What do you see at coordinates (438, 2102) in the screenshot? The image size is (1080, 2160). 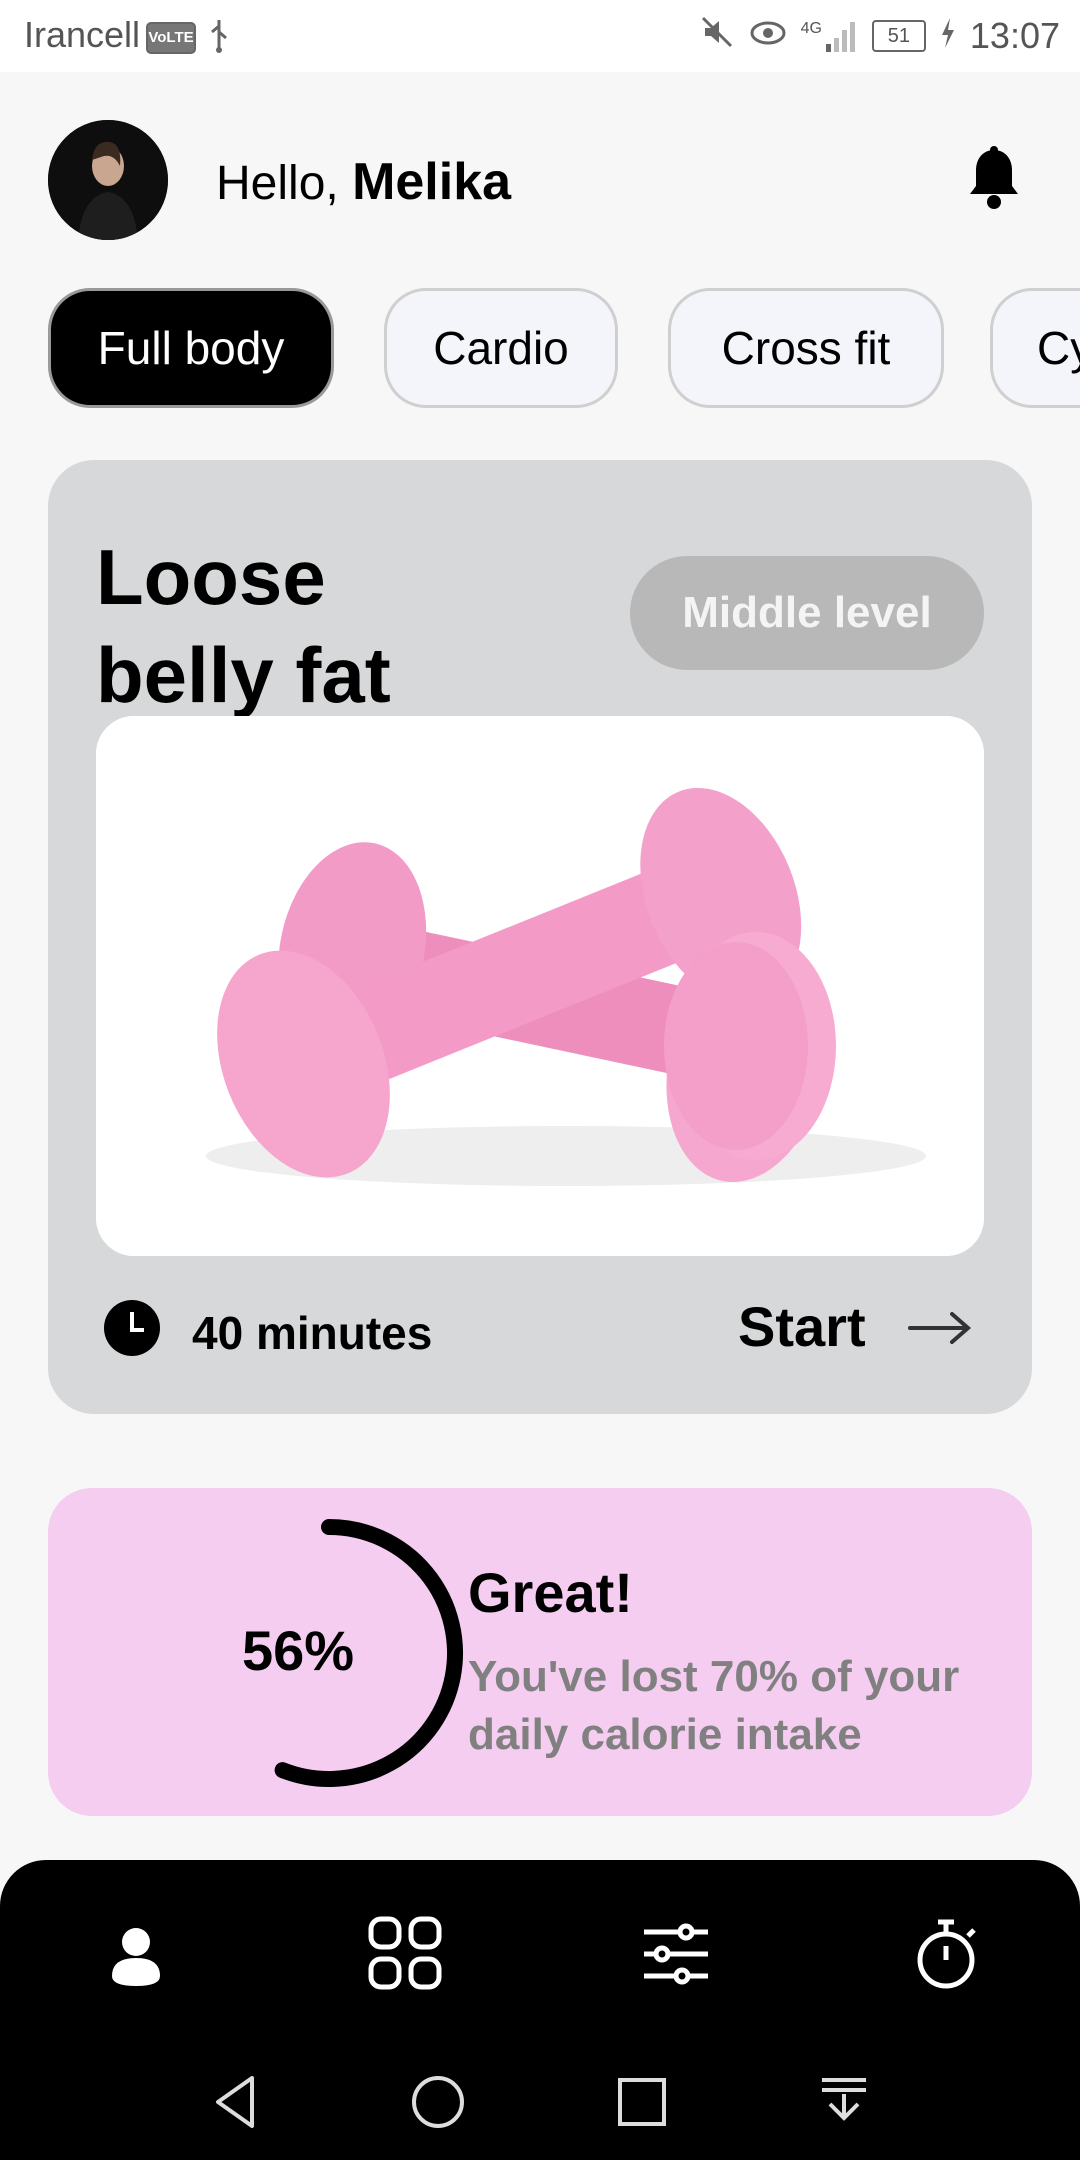 I see `home-icon` at bounding box center [438, 2102].